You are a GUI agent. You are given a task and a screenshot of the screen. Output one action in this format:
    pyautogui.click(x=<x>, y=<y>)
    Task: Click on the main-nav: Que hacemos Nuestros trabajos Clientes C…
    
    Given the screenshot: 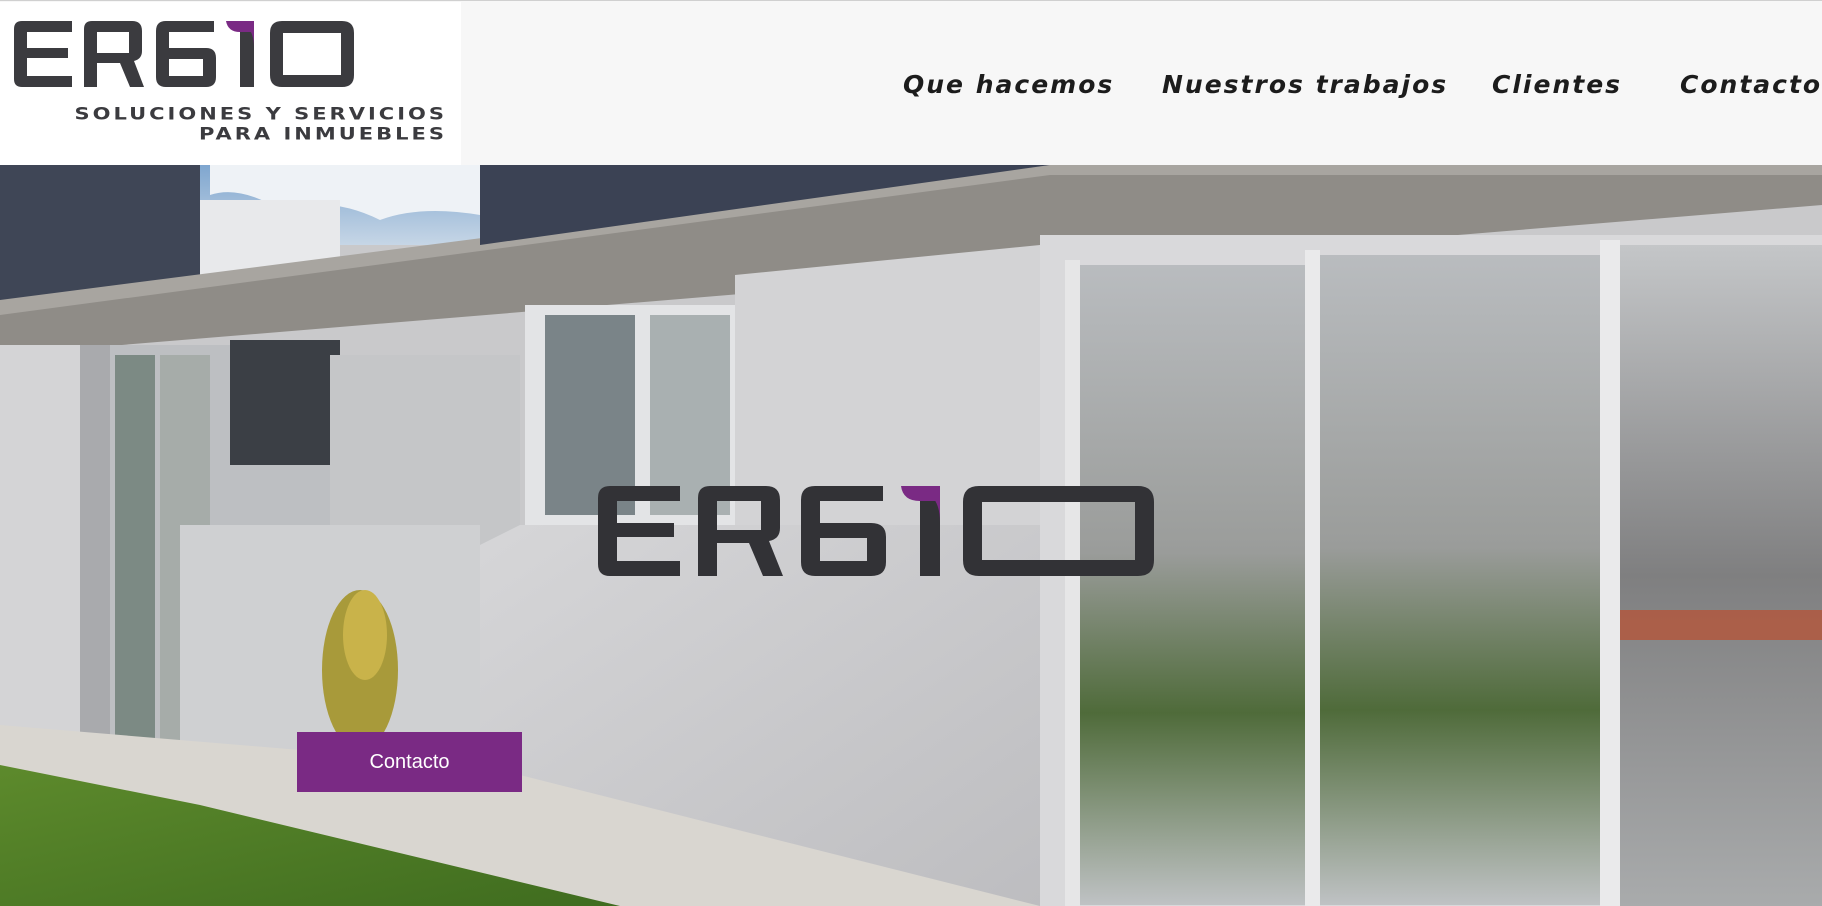 What is the action you would take?
    pyautogui.click(x=911, y=85)
    